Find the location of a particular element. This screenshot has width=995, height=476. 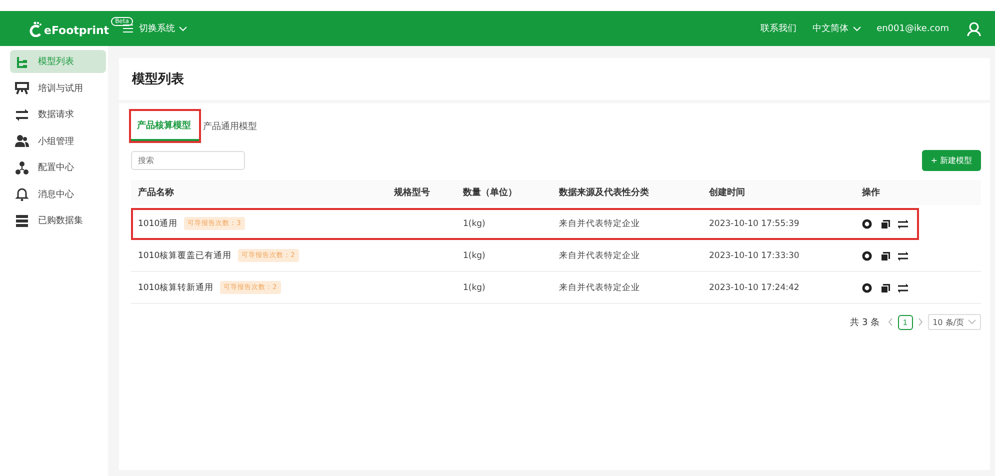

column-header: 数量（单位） is located at coordinates (490, 192).